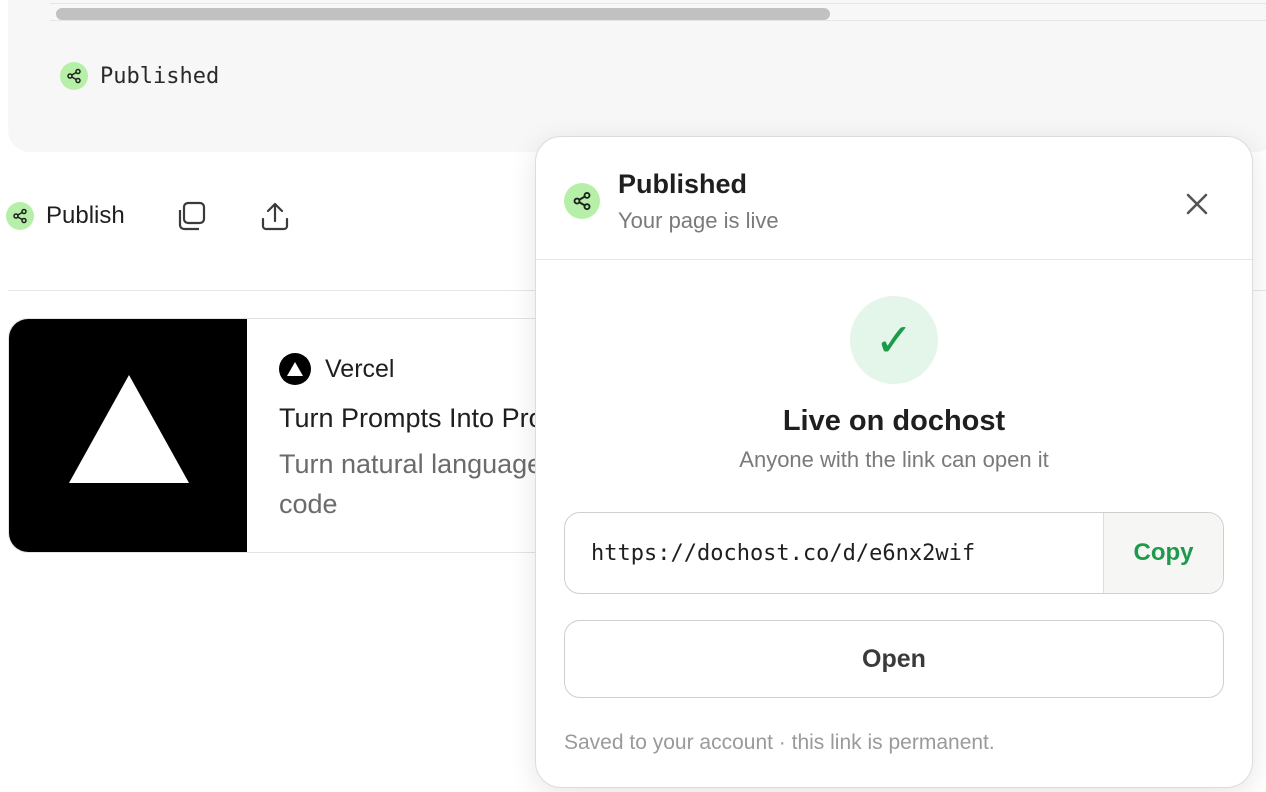 This screenshot has height=792, width=1266. I want to click on open-button: Open, so click(894, 659).